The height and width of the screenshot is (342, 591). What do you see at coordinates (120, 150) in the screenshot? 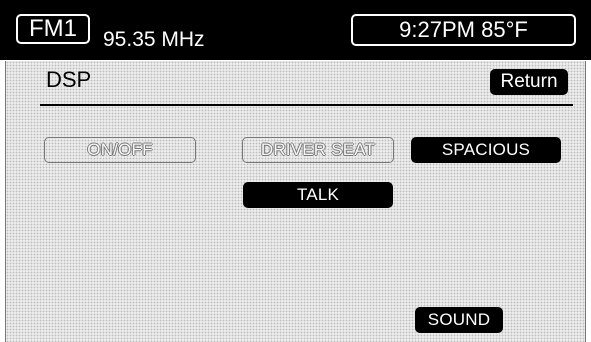
I see `on-off-button: ON/OFF` at bounding box center [120, 150].